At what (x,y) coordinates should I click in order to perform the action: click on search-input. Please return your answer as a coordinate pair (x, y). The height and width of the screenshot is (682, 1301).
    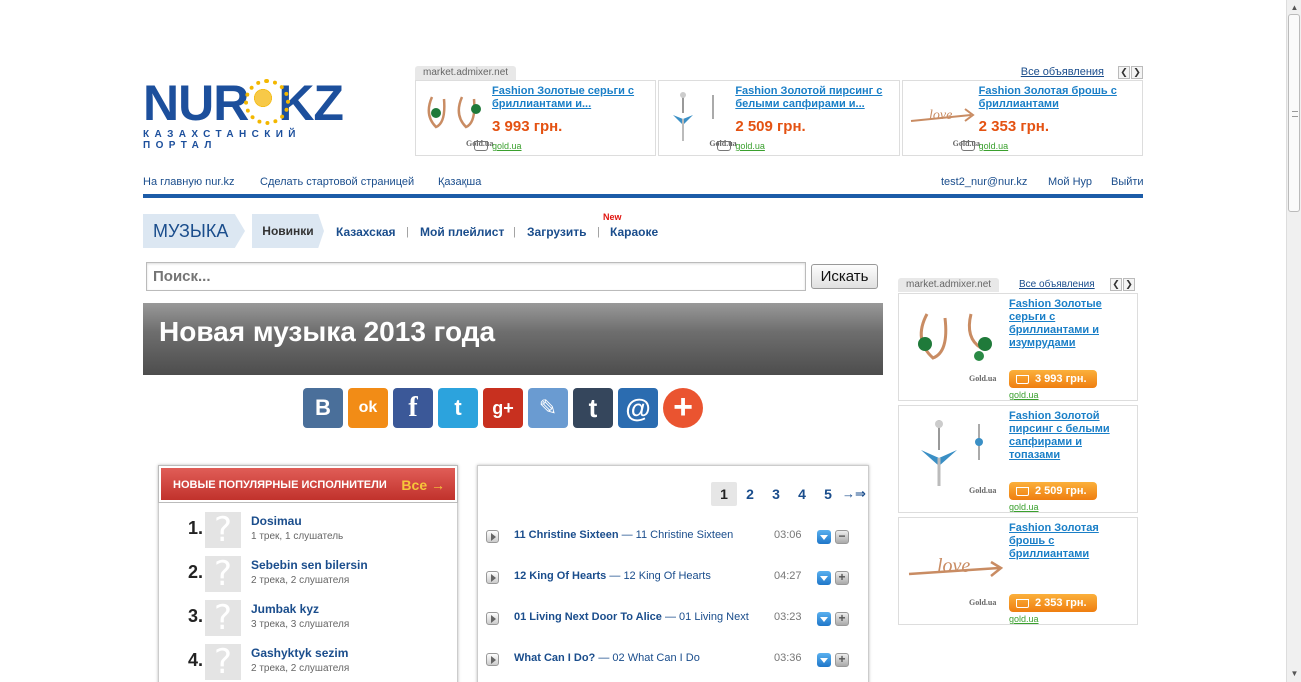
    Looking at the image, I should click on (476, 276).